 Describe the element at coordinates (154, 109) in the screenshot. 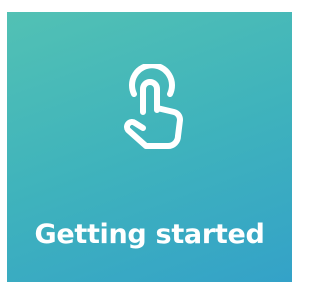

I see `tap-hand-icon` at that location.